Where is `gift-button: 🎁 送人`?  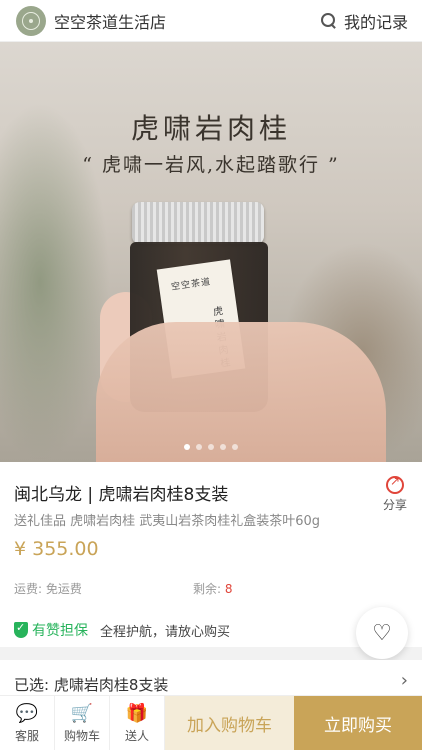 gift-button: 🎁 送人 is located at coordinates (137, 723).